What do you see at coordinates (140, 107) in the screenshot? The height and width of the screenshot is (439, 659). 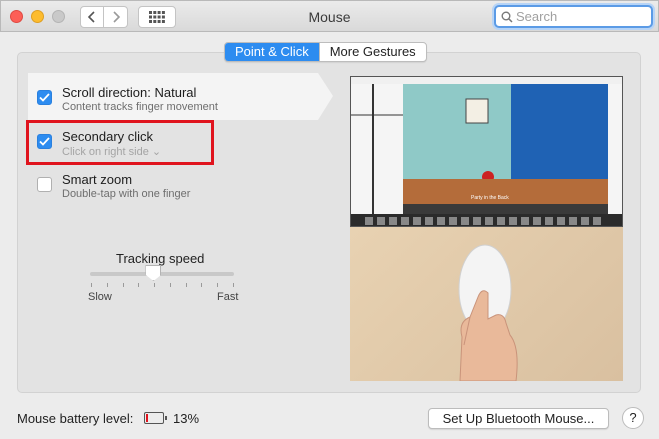 I see `option-subtitle: Content tracks finger movement` at bounding box center [140, 107].